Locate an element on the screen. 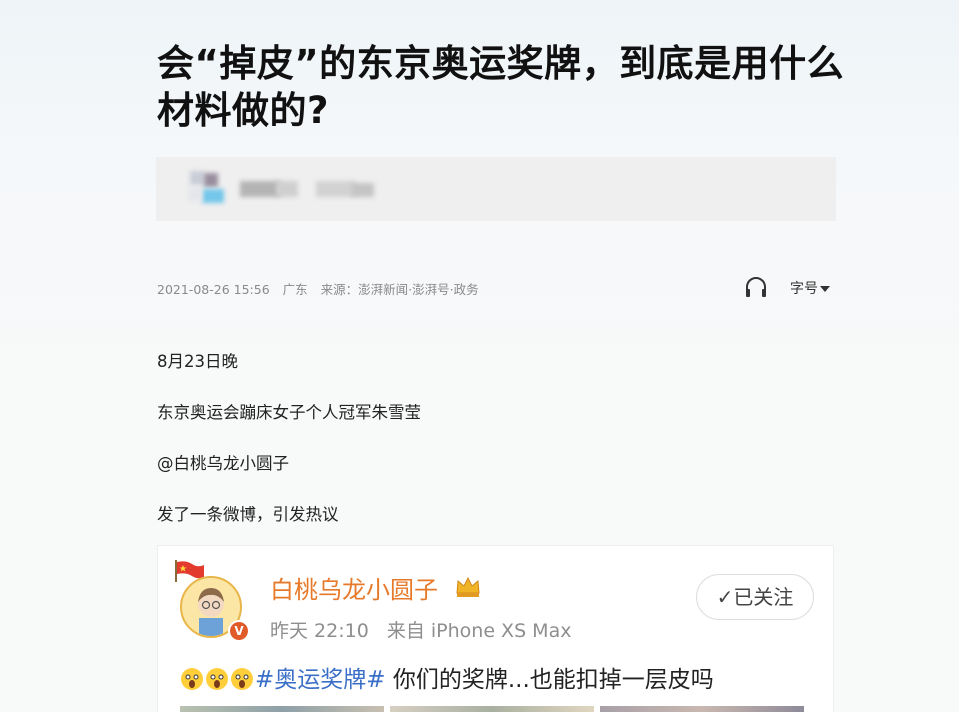 This screenshot has width=959, height=712. weibo-post-time: 昨天 22:10 is located at coordinates (319, 631).